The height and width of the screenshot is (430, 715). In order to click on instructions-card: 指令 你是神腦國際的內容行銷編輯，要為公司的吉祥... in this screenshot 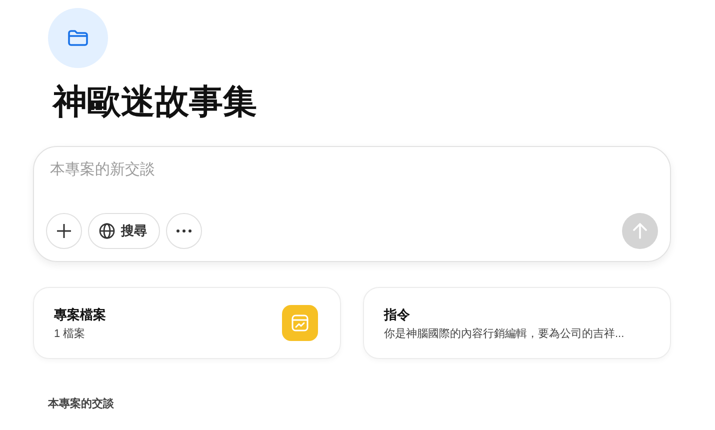, I will do `click(517, 323)`.